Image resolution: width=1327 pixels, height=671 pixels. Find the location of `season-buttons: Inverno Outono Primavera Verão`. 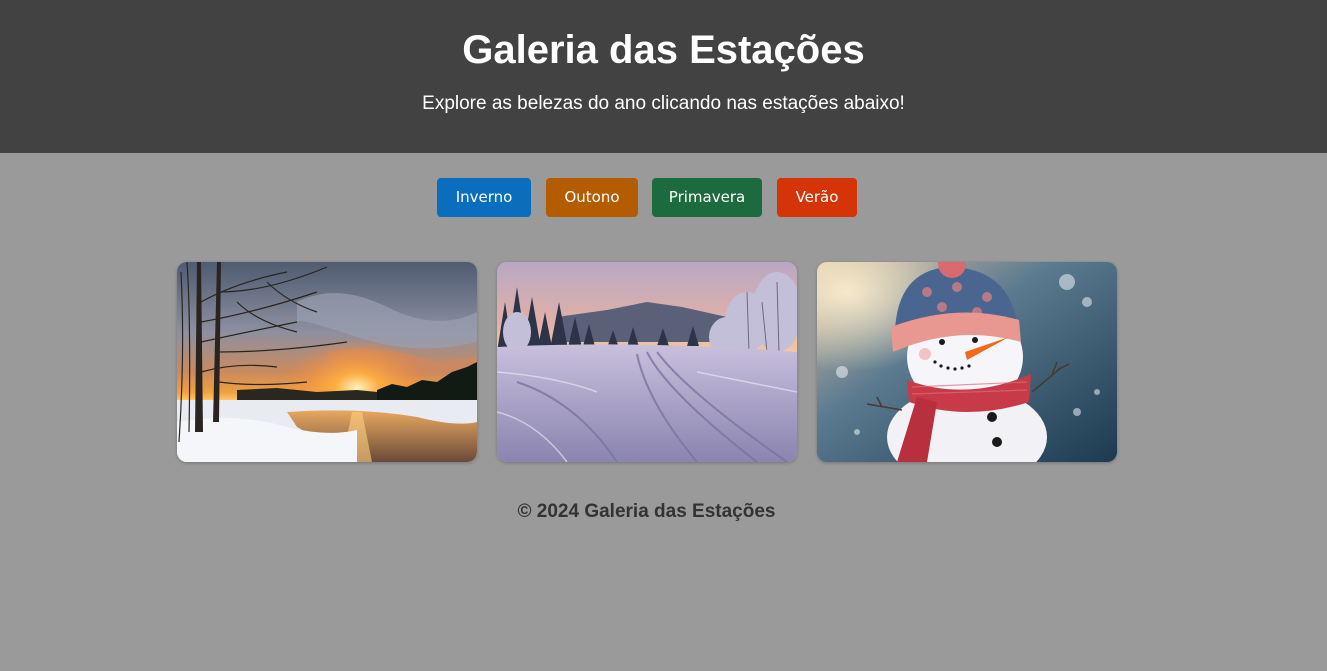

season-buttons: Inverno Outono Primavera Verão is located at coordinates (663, 197).